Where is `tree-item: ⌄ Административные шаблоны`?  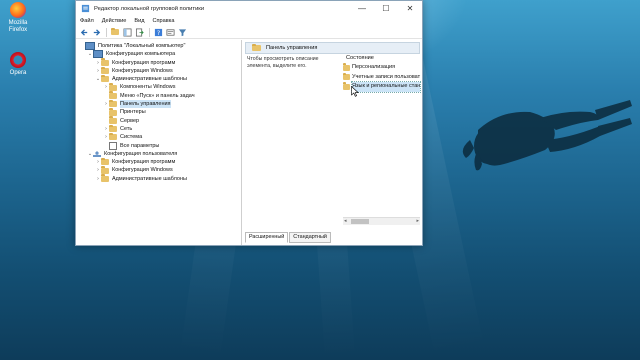 tree-item: ⌄ Административные шаблоны is located at coordinates (158, 78).